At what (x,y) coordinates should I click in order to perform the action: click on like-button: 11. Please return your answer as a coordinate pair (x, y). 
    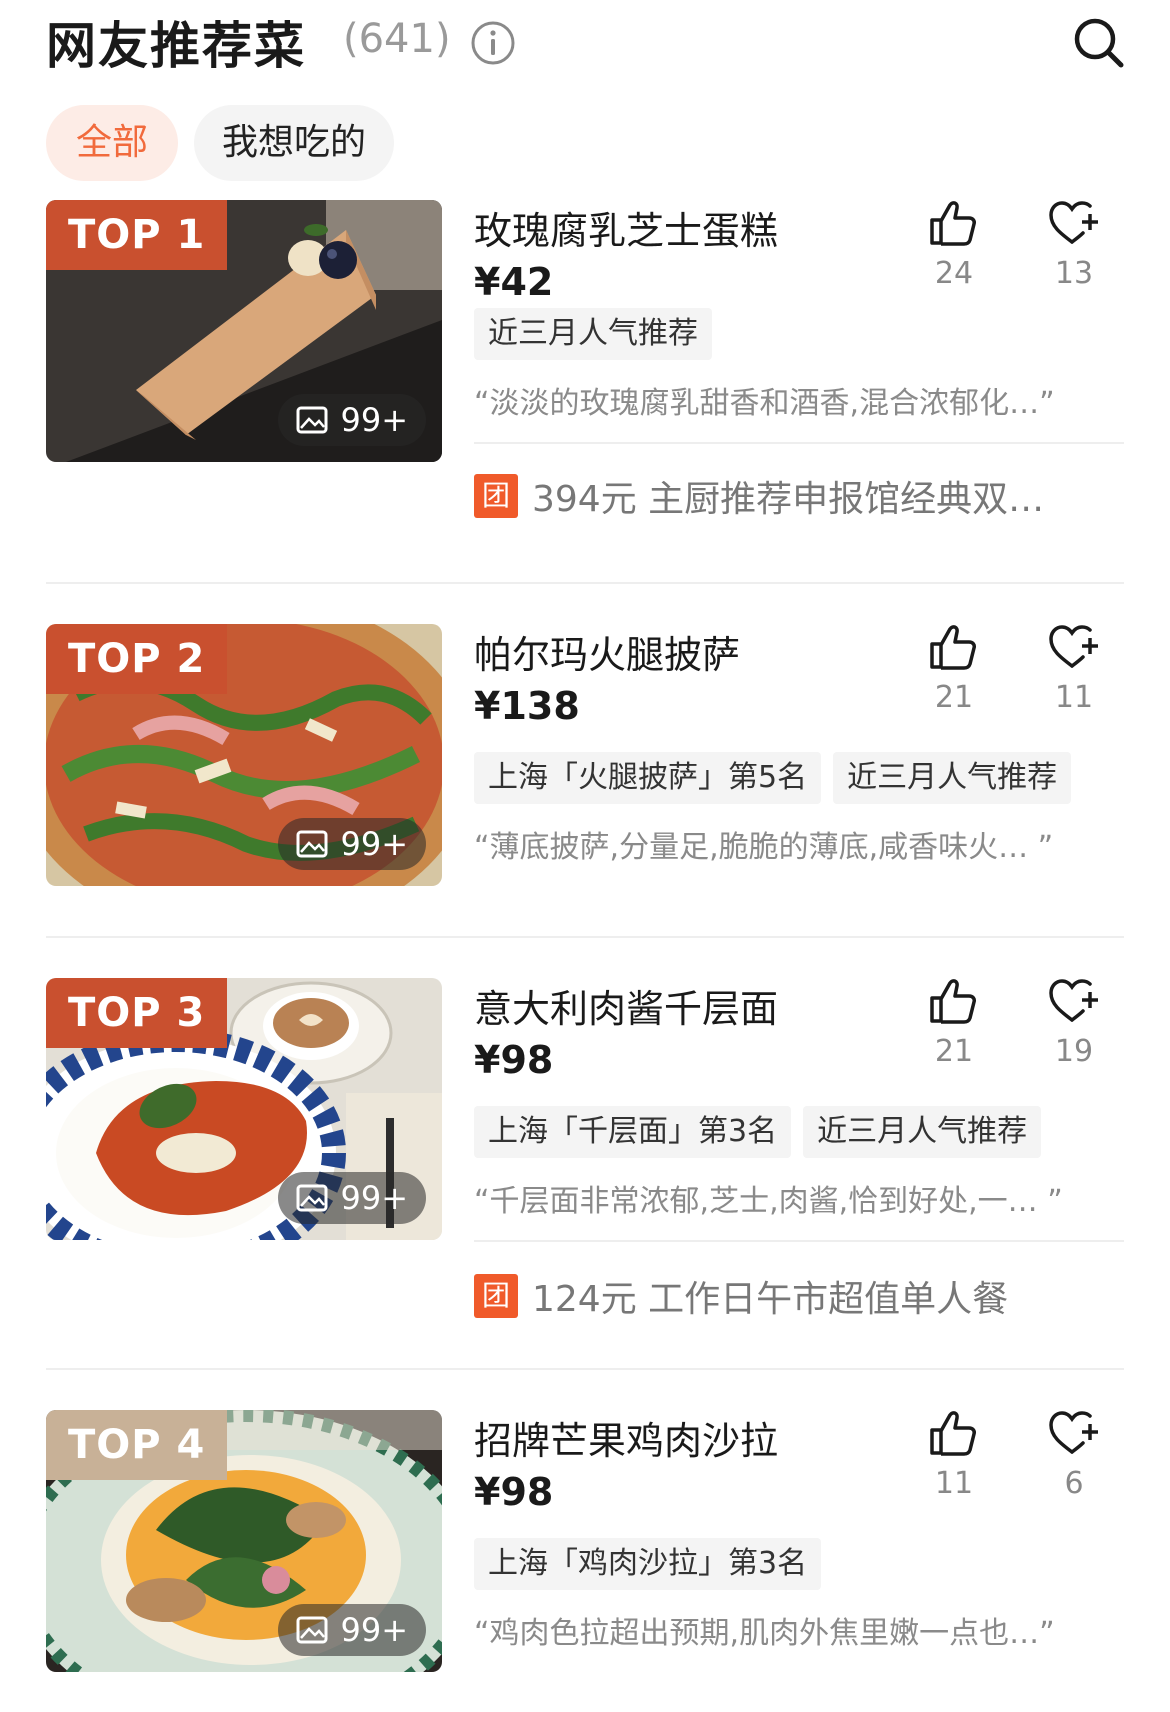
    Looking at the image, I should click on (954, 1455).